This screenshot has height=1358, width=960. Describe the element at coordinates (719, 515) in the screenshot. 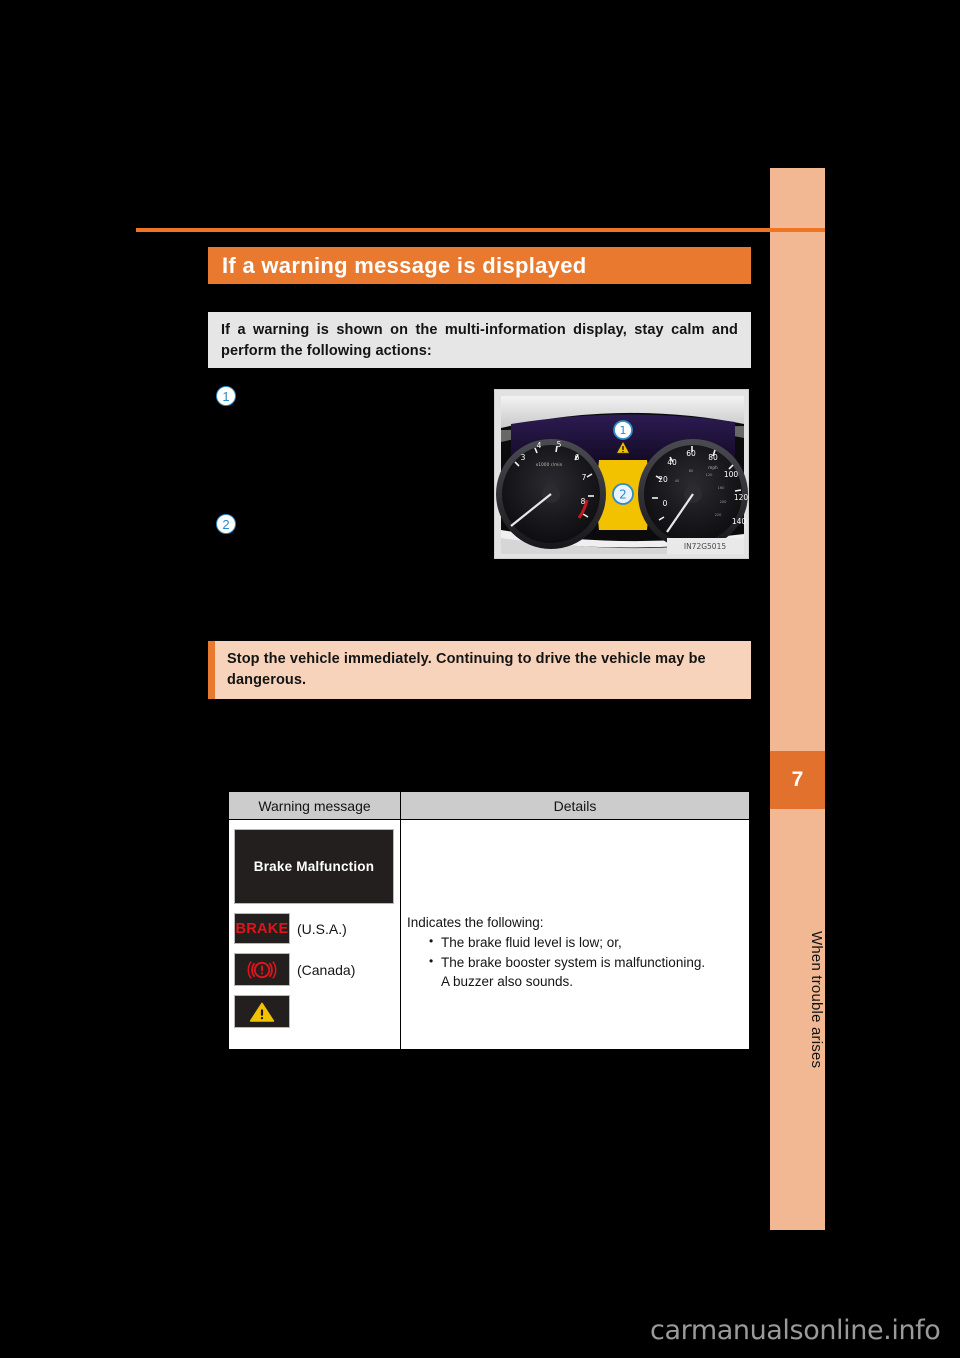

I see `svg-text: 220` at that location.